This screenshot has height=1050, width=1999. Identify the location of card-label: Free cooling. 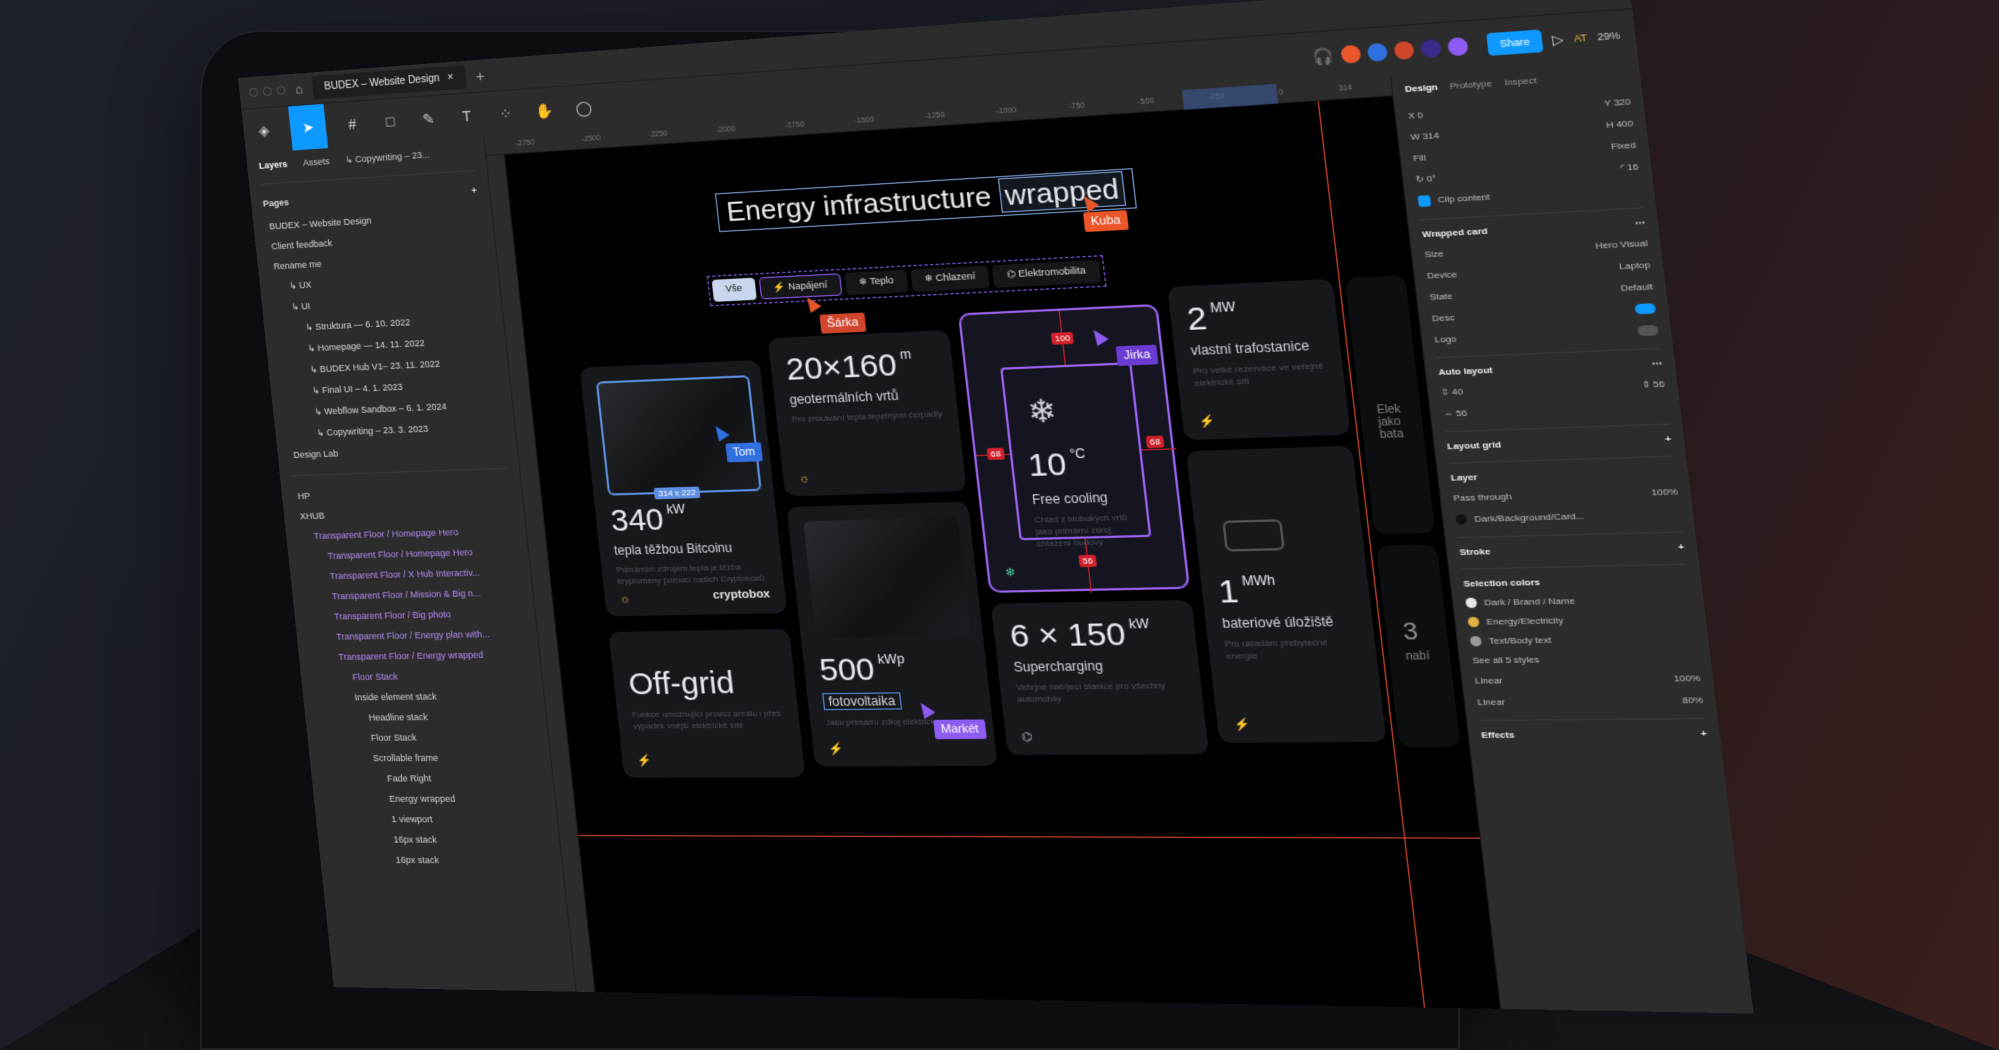
(1070, 498).